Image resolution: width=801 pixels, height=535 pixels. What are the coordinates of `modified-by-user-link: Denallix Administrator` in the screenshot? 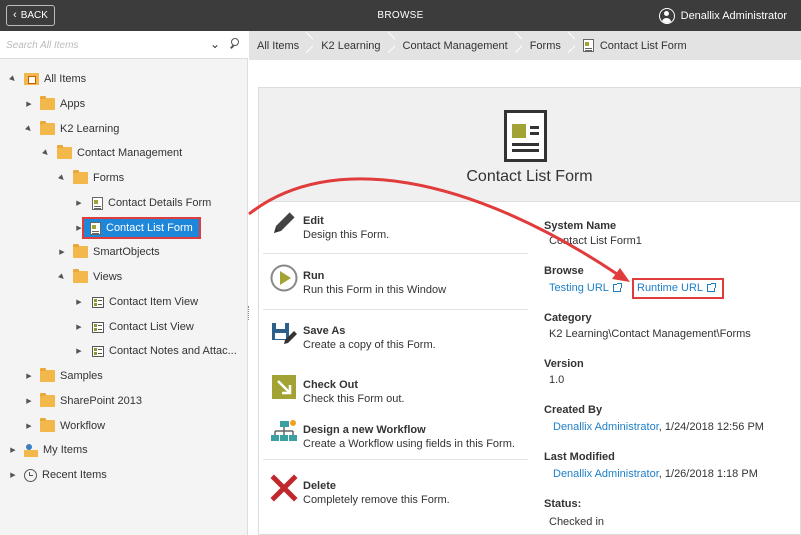 It's located at (606, 474).